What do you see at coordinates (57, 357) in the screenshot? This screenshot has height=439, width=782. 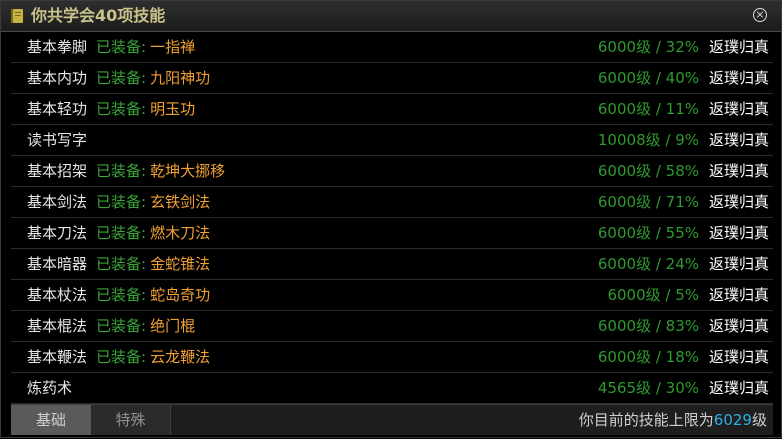 I see `skill-name: 基本鞭法` at bounding box center [57, 357].